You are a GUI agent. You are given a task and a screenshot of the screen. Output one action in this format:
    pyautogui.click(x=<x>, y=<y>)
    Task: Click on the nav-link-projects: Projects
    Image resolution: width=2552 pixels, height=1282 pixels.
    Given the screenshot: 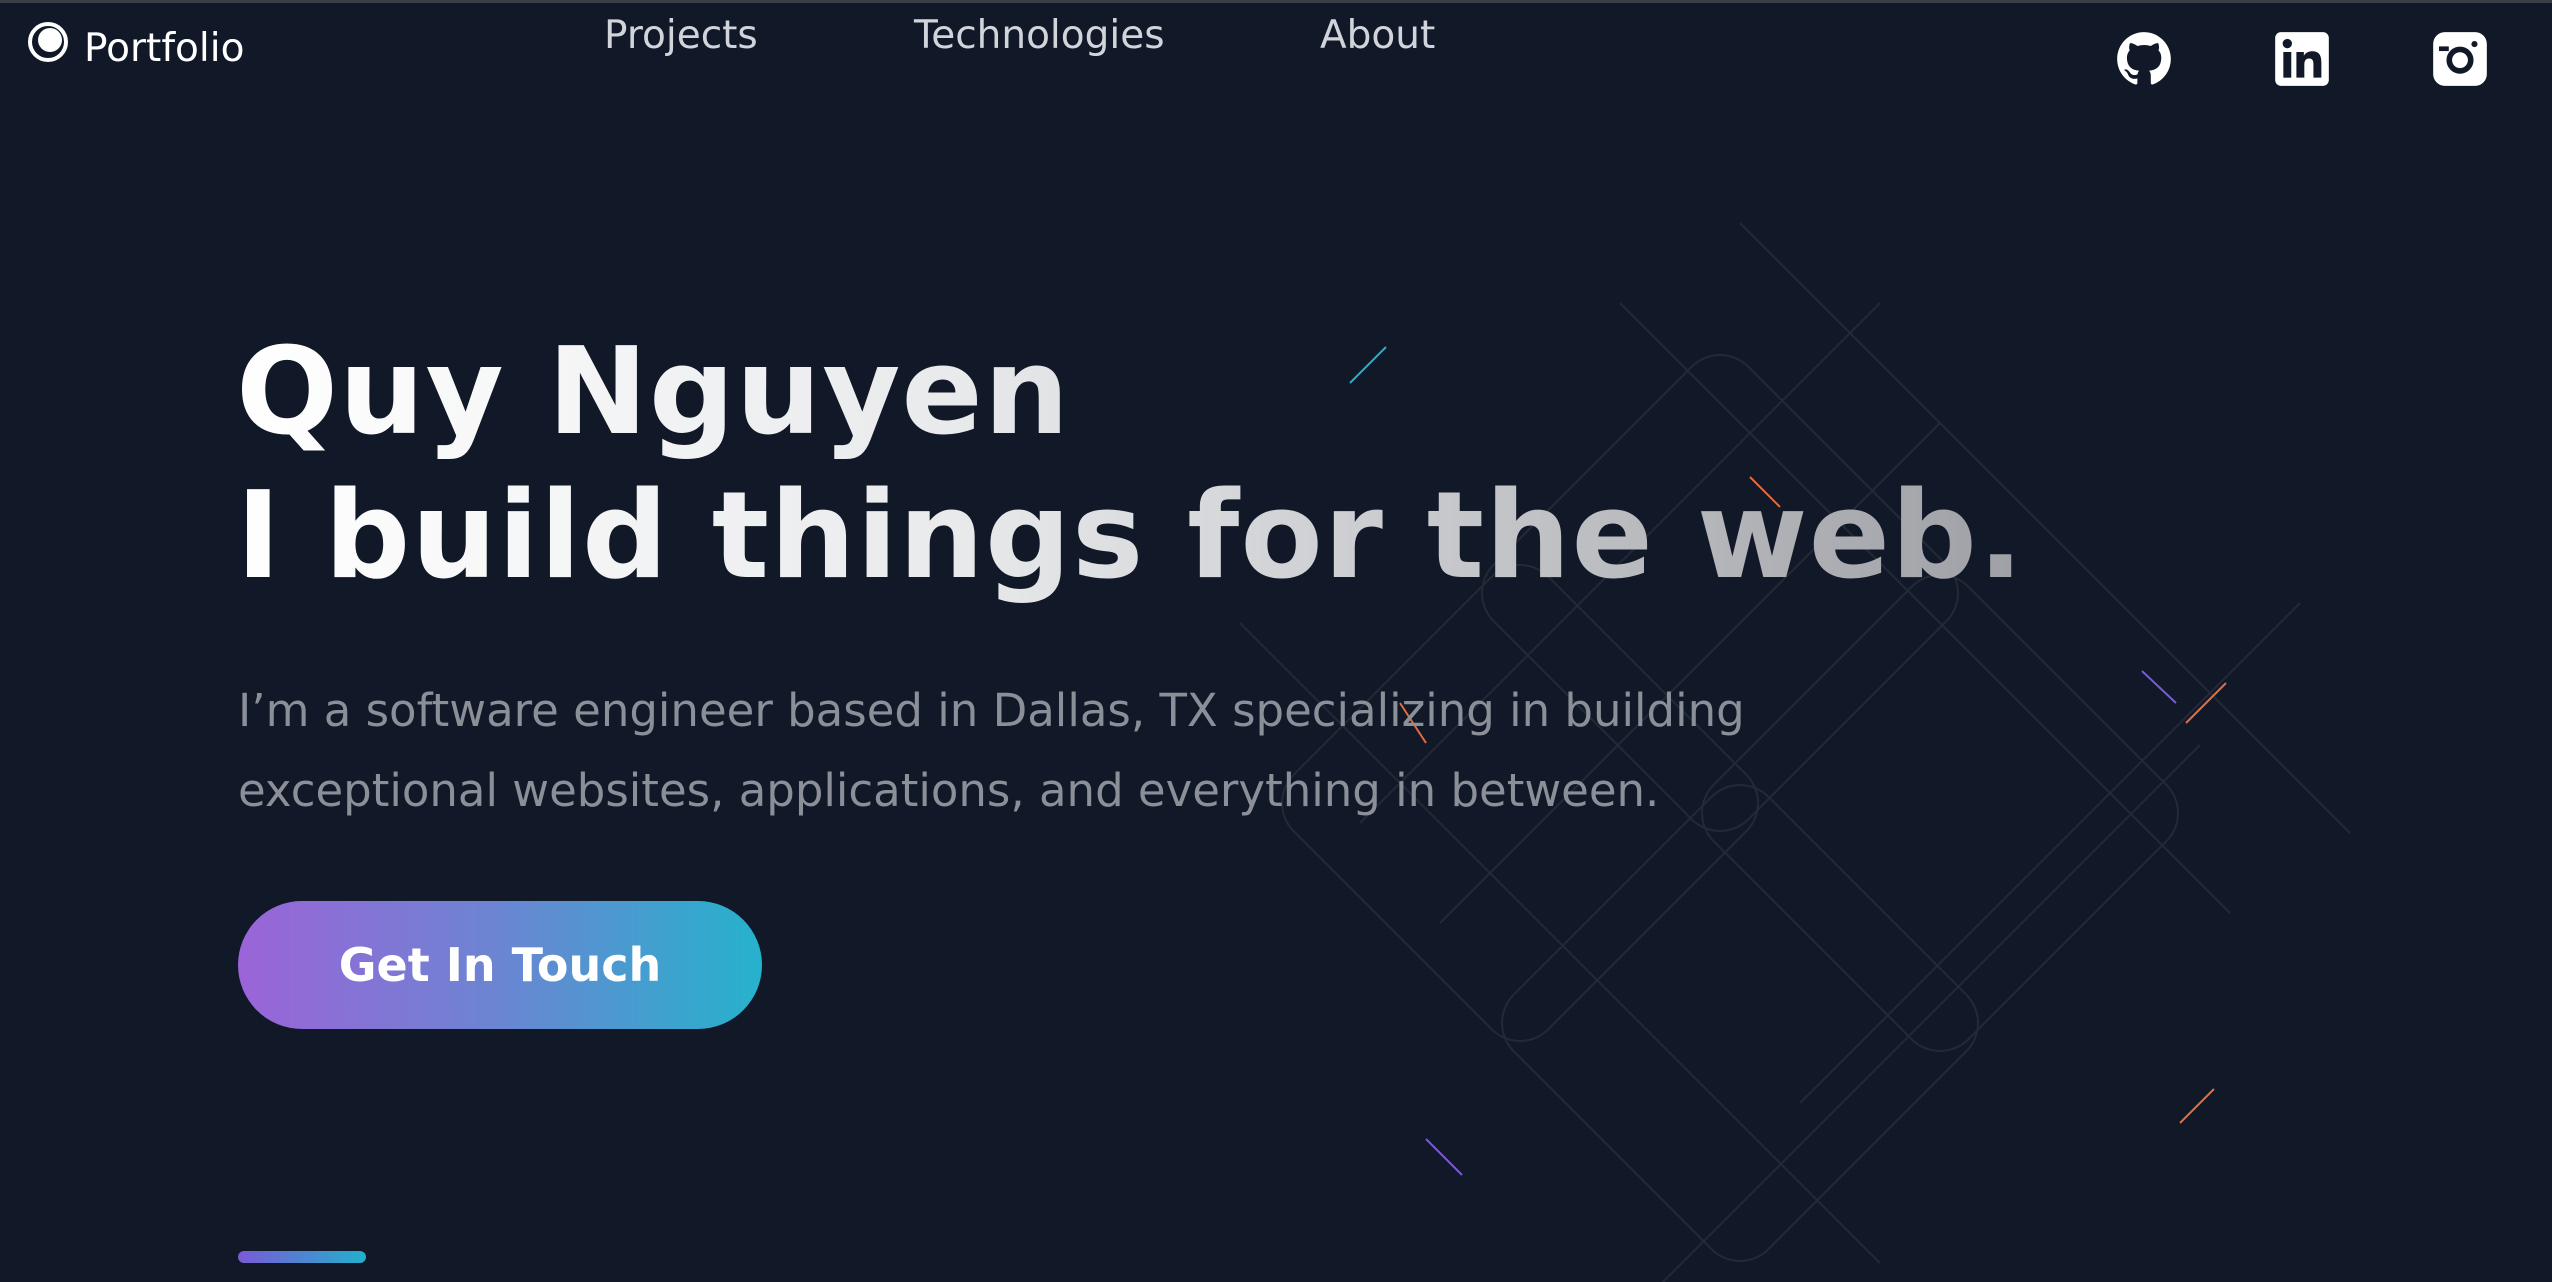 What is the action you would take?
    pyautogui.click(x=681, y=36)
    